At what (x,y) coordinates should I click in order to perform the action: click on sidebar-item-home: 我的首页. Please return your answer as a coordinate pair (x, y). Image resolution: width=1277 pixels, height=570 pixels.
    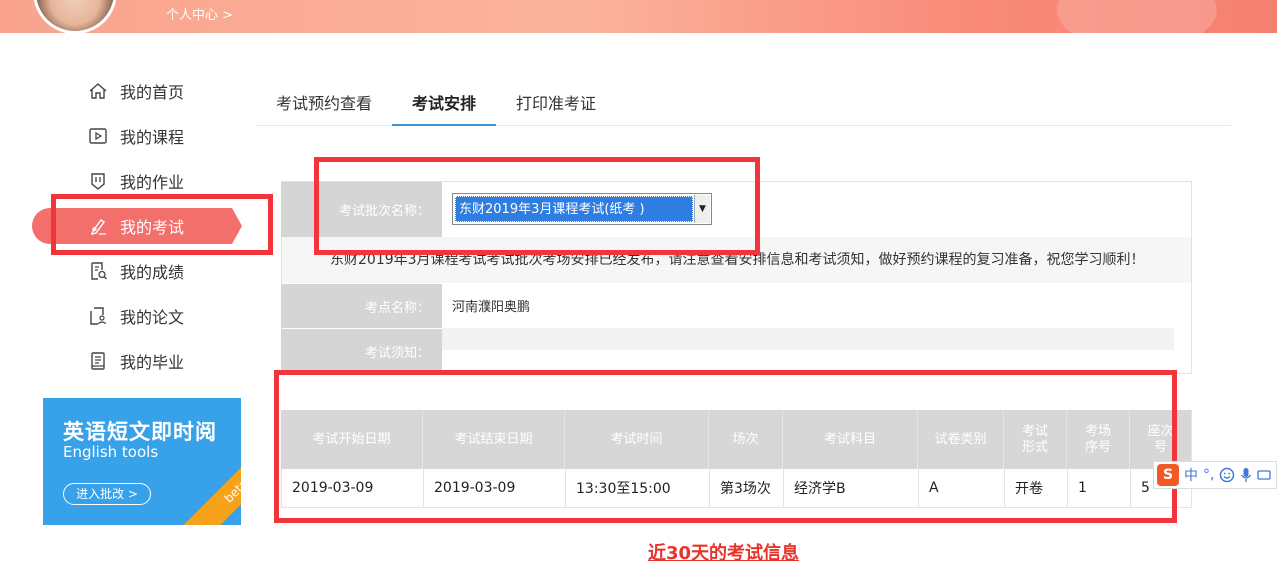
    Looking at the image, I should click on (136, 91).